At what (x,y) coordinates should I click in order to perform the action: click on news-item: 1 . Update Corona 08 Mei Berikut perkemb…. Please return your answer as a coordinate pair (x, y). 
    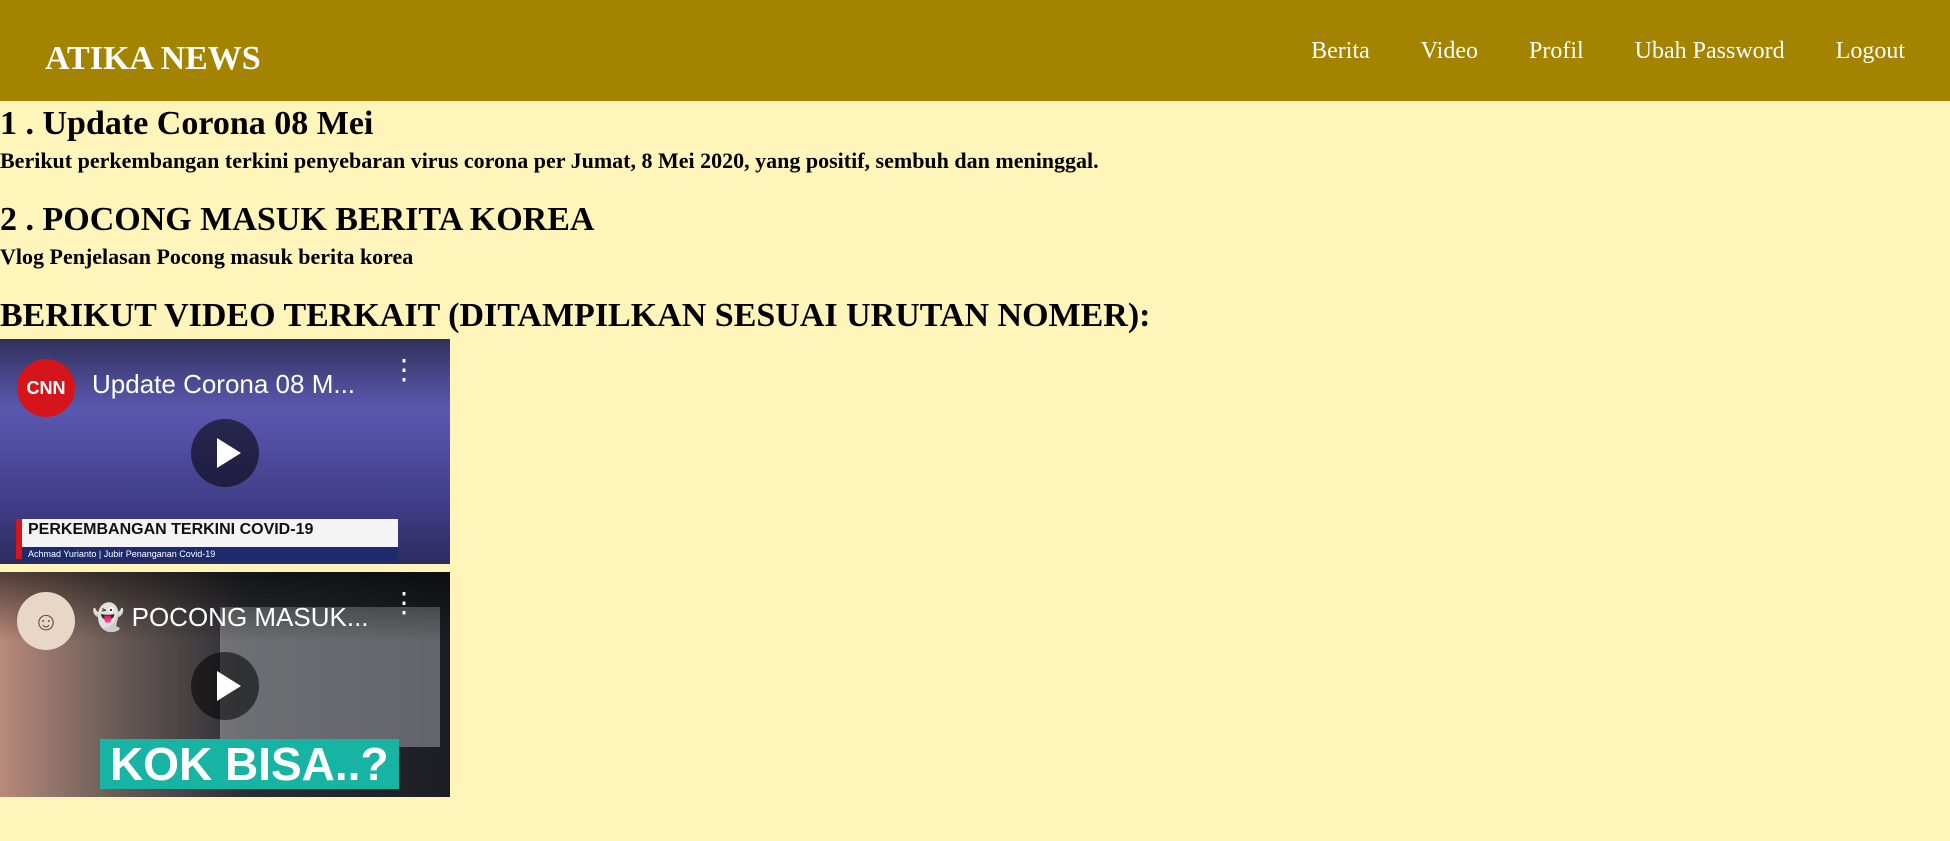
    Looking at the image, I should click on (975, 138).